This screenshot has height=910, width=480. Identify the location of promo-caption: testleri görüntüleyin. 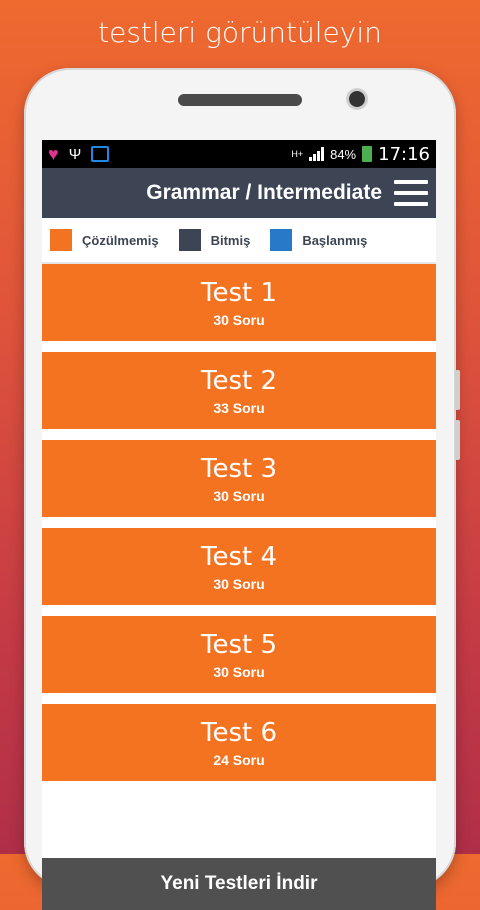
(240, 32).